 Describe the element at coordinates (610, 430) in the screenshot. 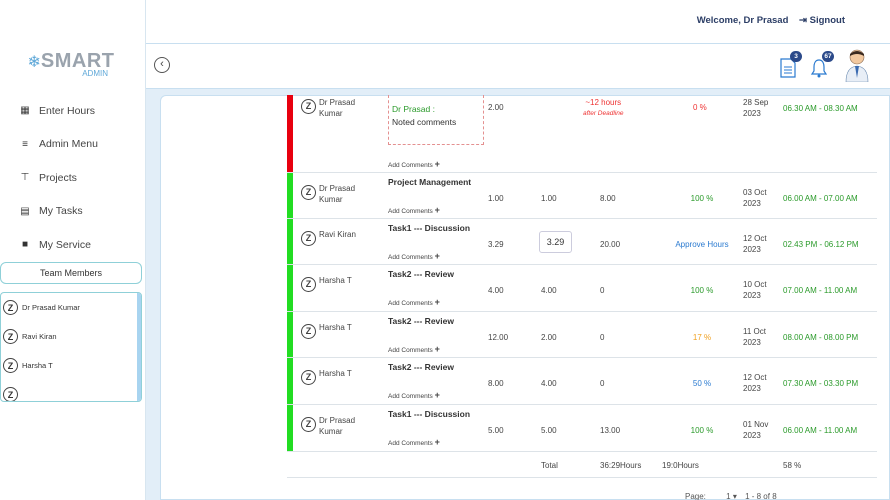

I see `spent-cell: 13.00` at that location.